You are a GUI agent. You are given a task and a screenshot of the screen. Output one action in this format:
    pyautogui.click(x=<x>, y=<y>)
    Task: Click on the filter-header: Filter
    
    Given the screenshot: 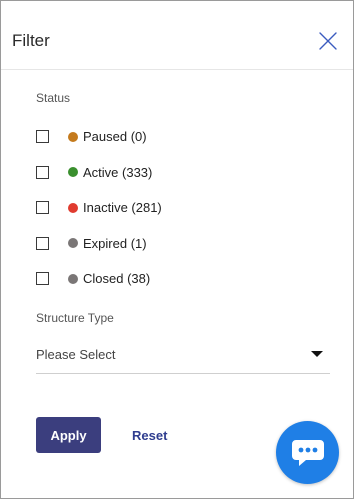 What is the action you would take?
    pyautogui.click(x=177, y=35)
    